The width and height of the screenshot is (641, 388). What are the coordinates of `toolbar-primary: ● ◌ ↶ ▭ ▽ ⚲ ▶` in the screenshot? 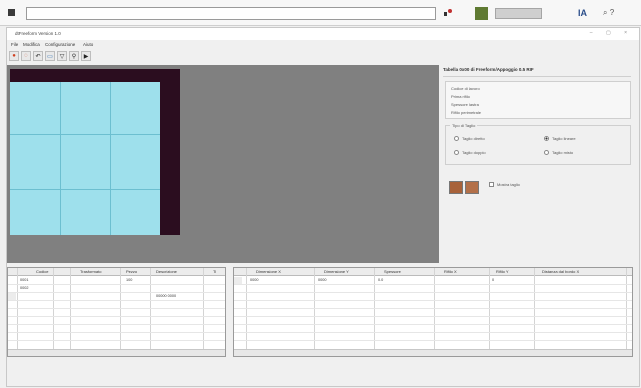 It's located at (50, 56).